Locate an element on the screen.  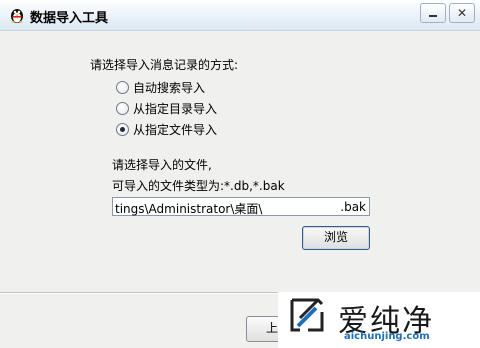
minimize-button is located at coordinates (433, 13).